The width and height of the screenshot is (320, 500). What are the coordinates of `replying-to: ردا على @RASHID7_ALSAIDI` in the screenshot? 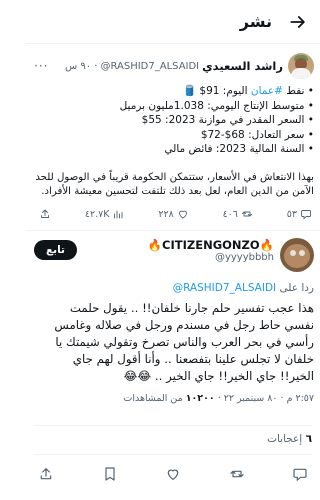 It's located at (243, 288).